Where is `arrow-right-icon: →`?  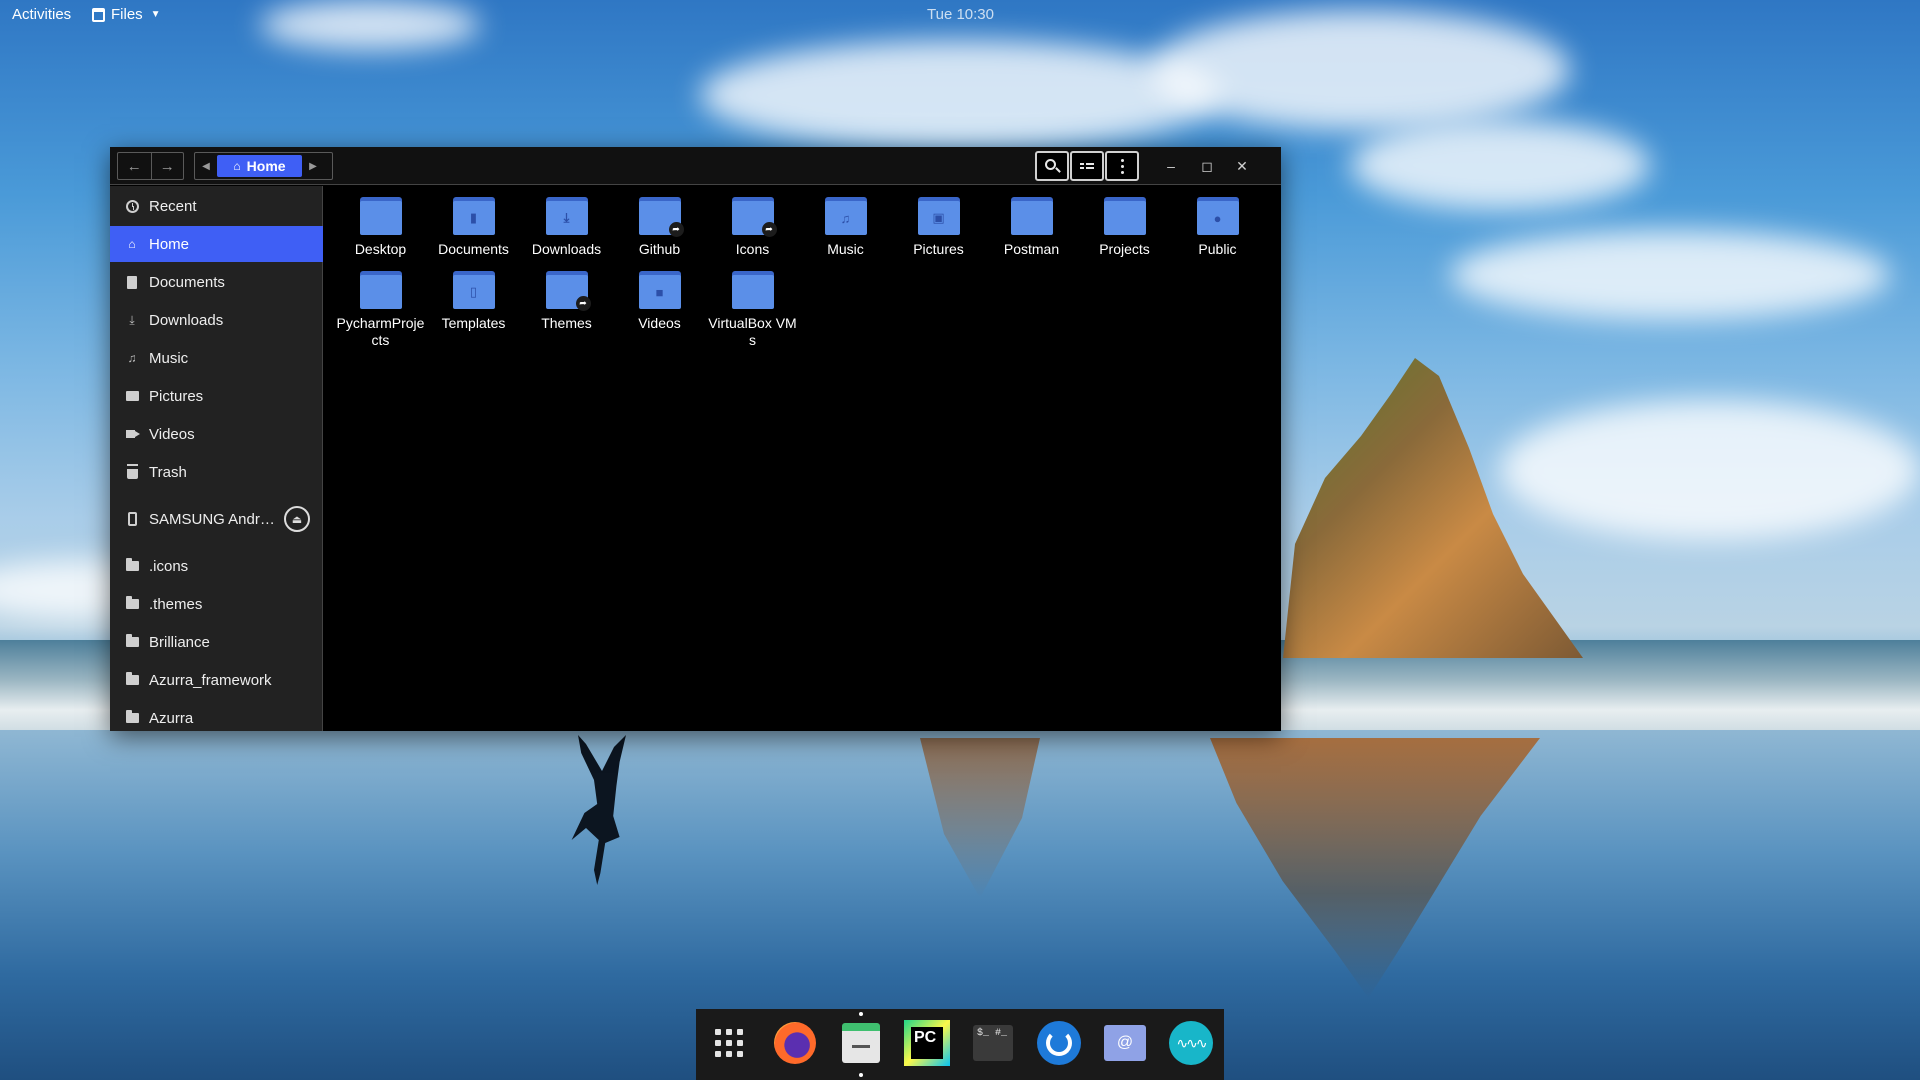 arrow-right-icon: → is located at coordinates (167, 166).